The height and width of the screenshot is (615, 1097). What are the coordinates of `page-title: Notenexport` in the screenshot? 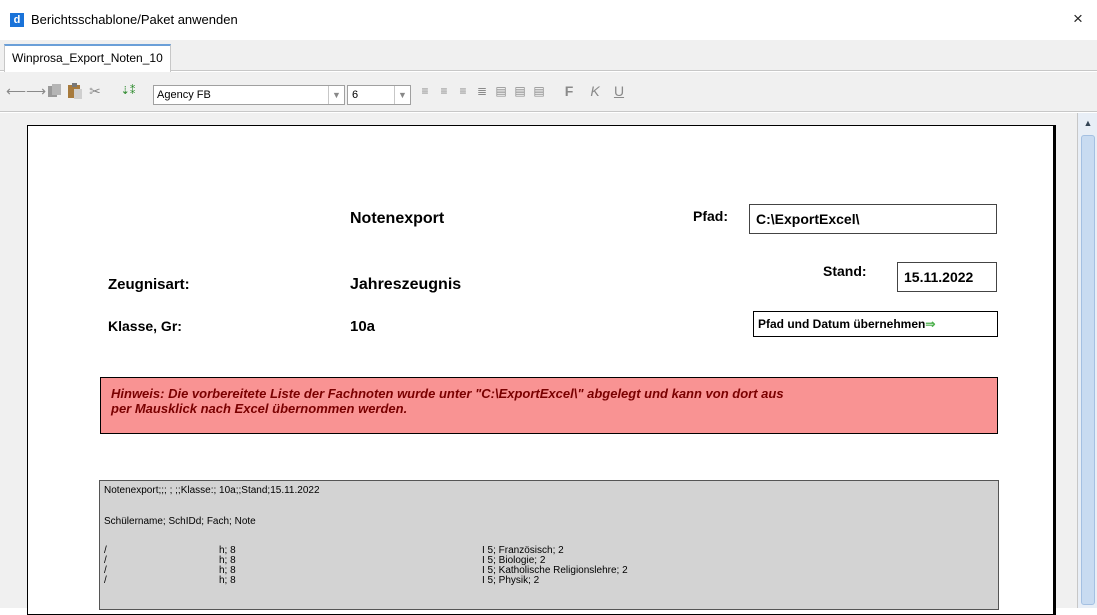 It's located at (397, 218).